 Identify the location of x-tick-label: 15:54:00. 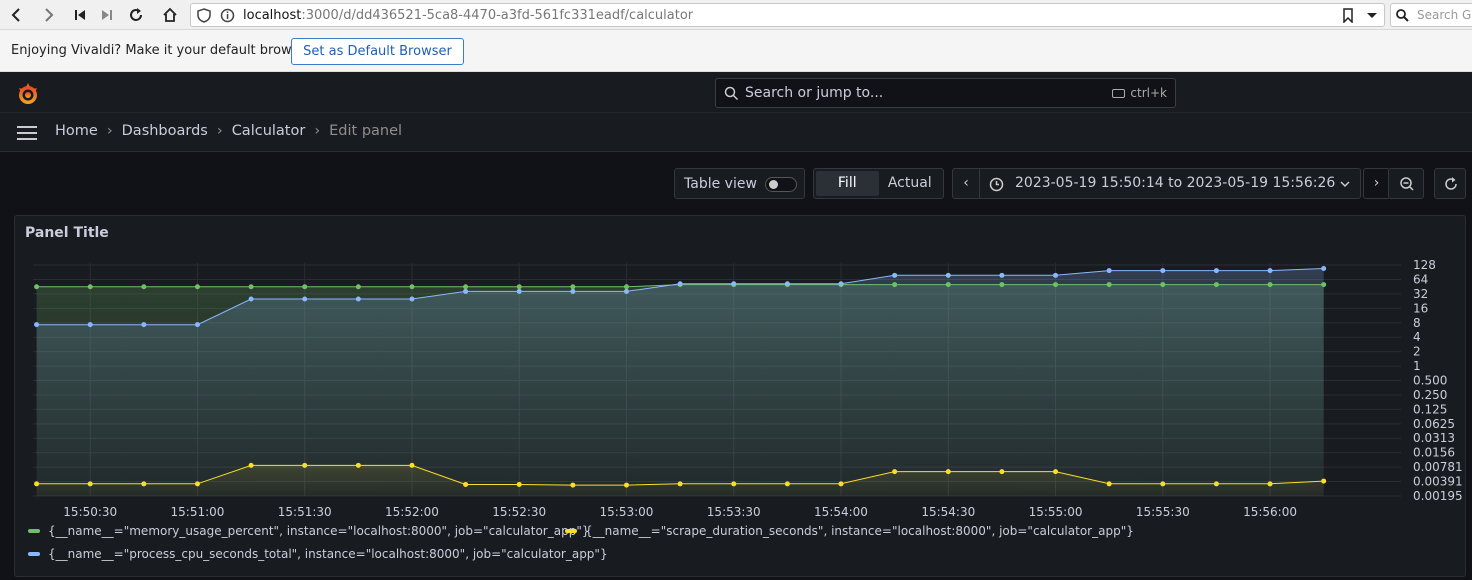
(841, 512).